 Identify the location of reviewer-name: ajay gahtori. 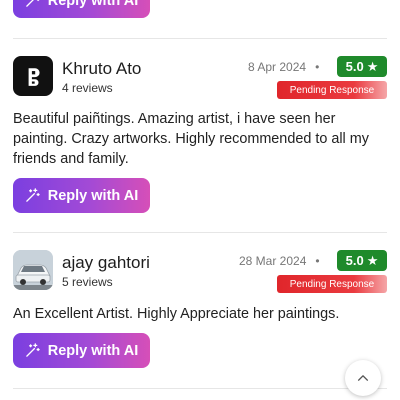
(106, 262).